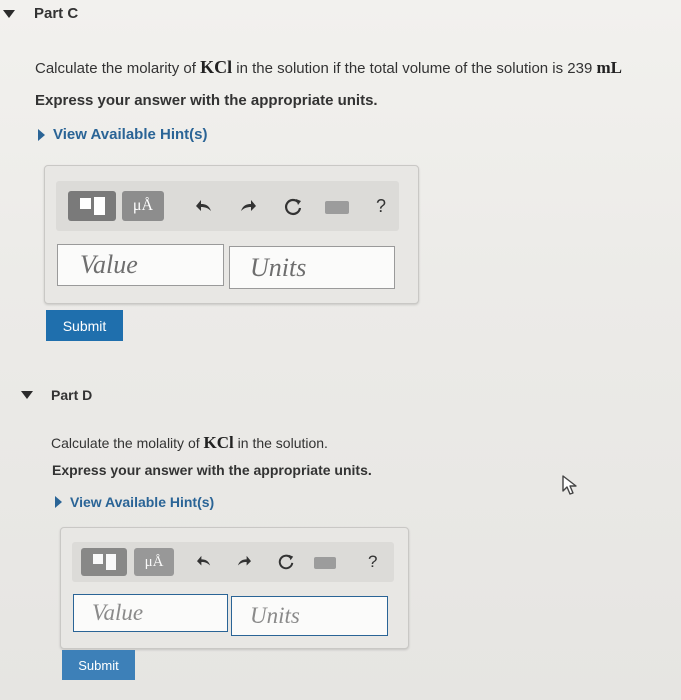 The image size is (681, 700). Describe the element at coordinates (84, 325) in the screenshot. I see `part-c-submit-button: Submit` at that location.